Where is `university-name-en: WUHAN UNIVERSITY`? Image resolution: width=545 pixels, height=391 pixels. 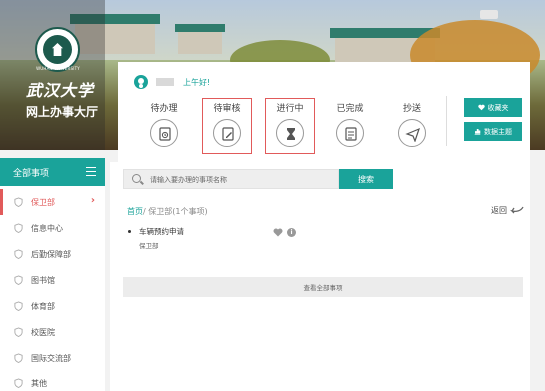 university-name-en: WUHAN UNIVERSITY is located at coordinates (58, 68).